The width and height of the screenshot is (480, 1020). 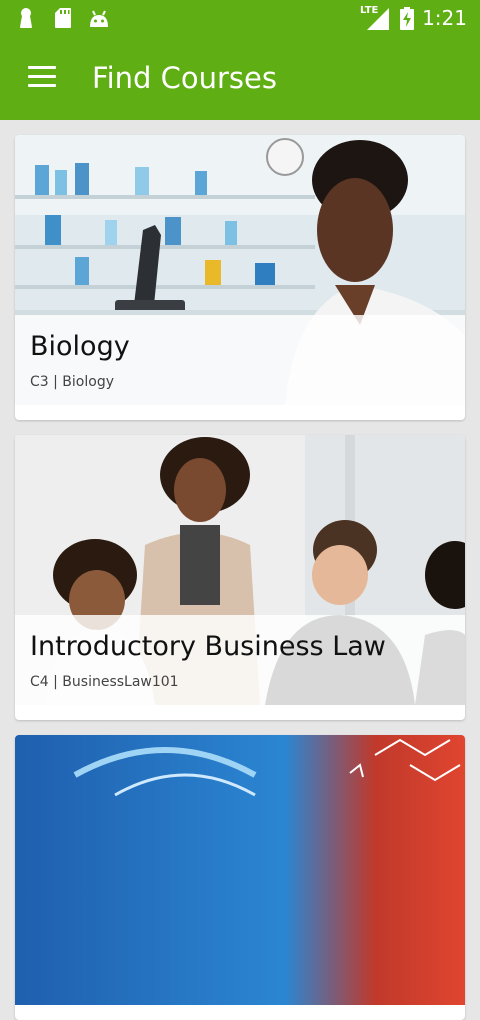 I want to click on keyhole-icon, so click(x=26, y=18).